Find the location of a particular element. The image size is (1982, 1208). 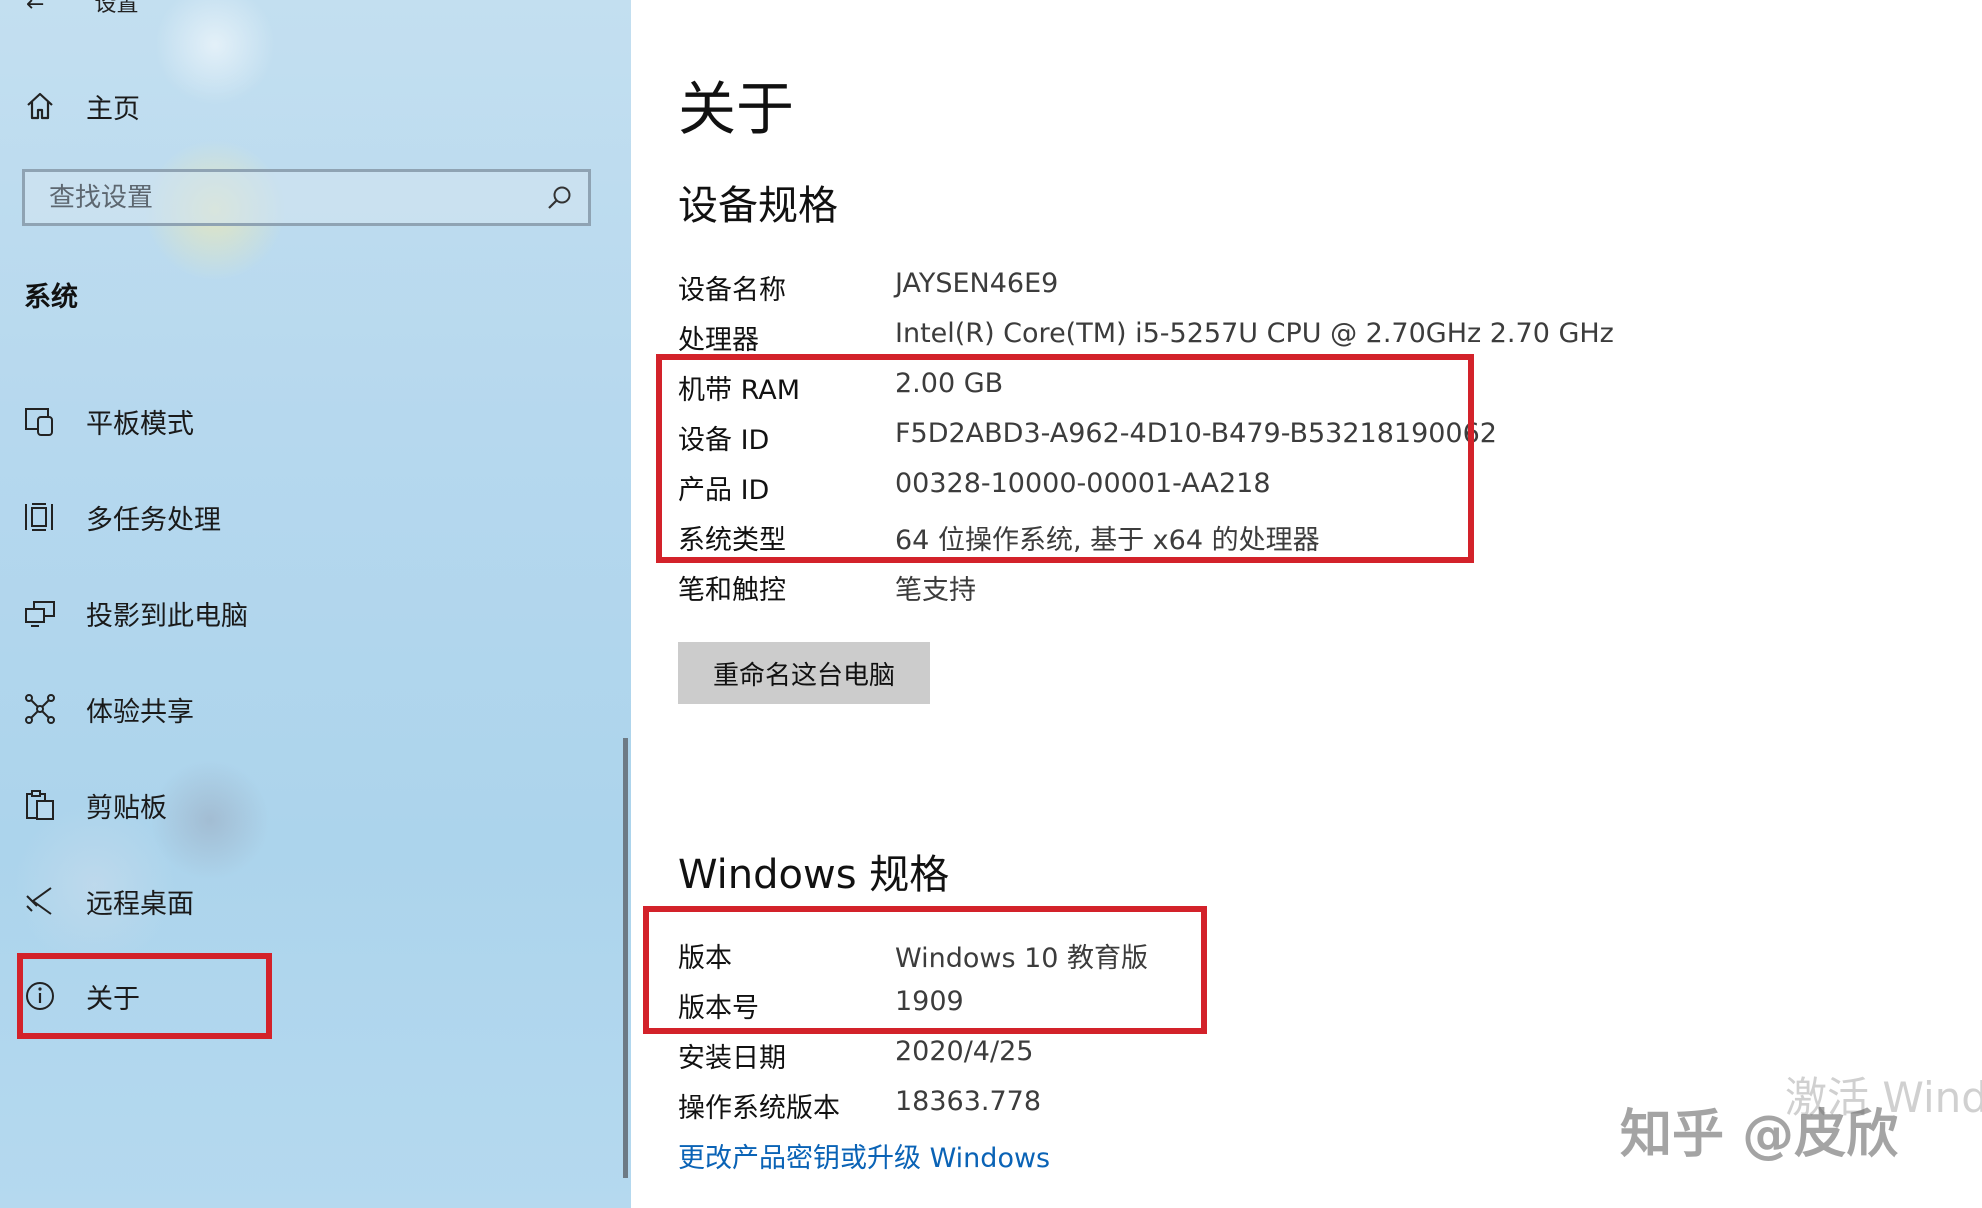

back-arrow-icon: ← is located at coordinates (35, 8).